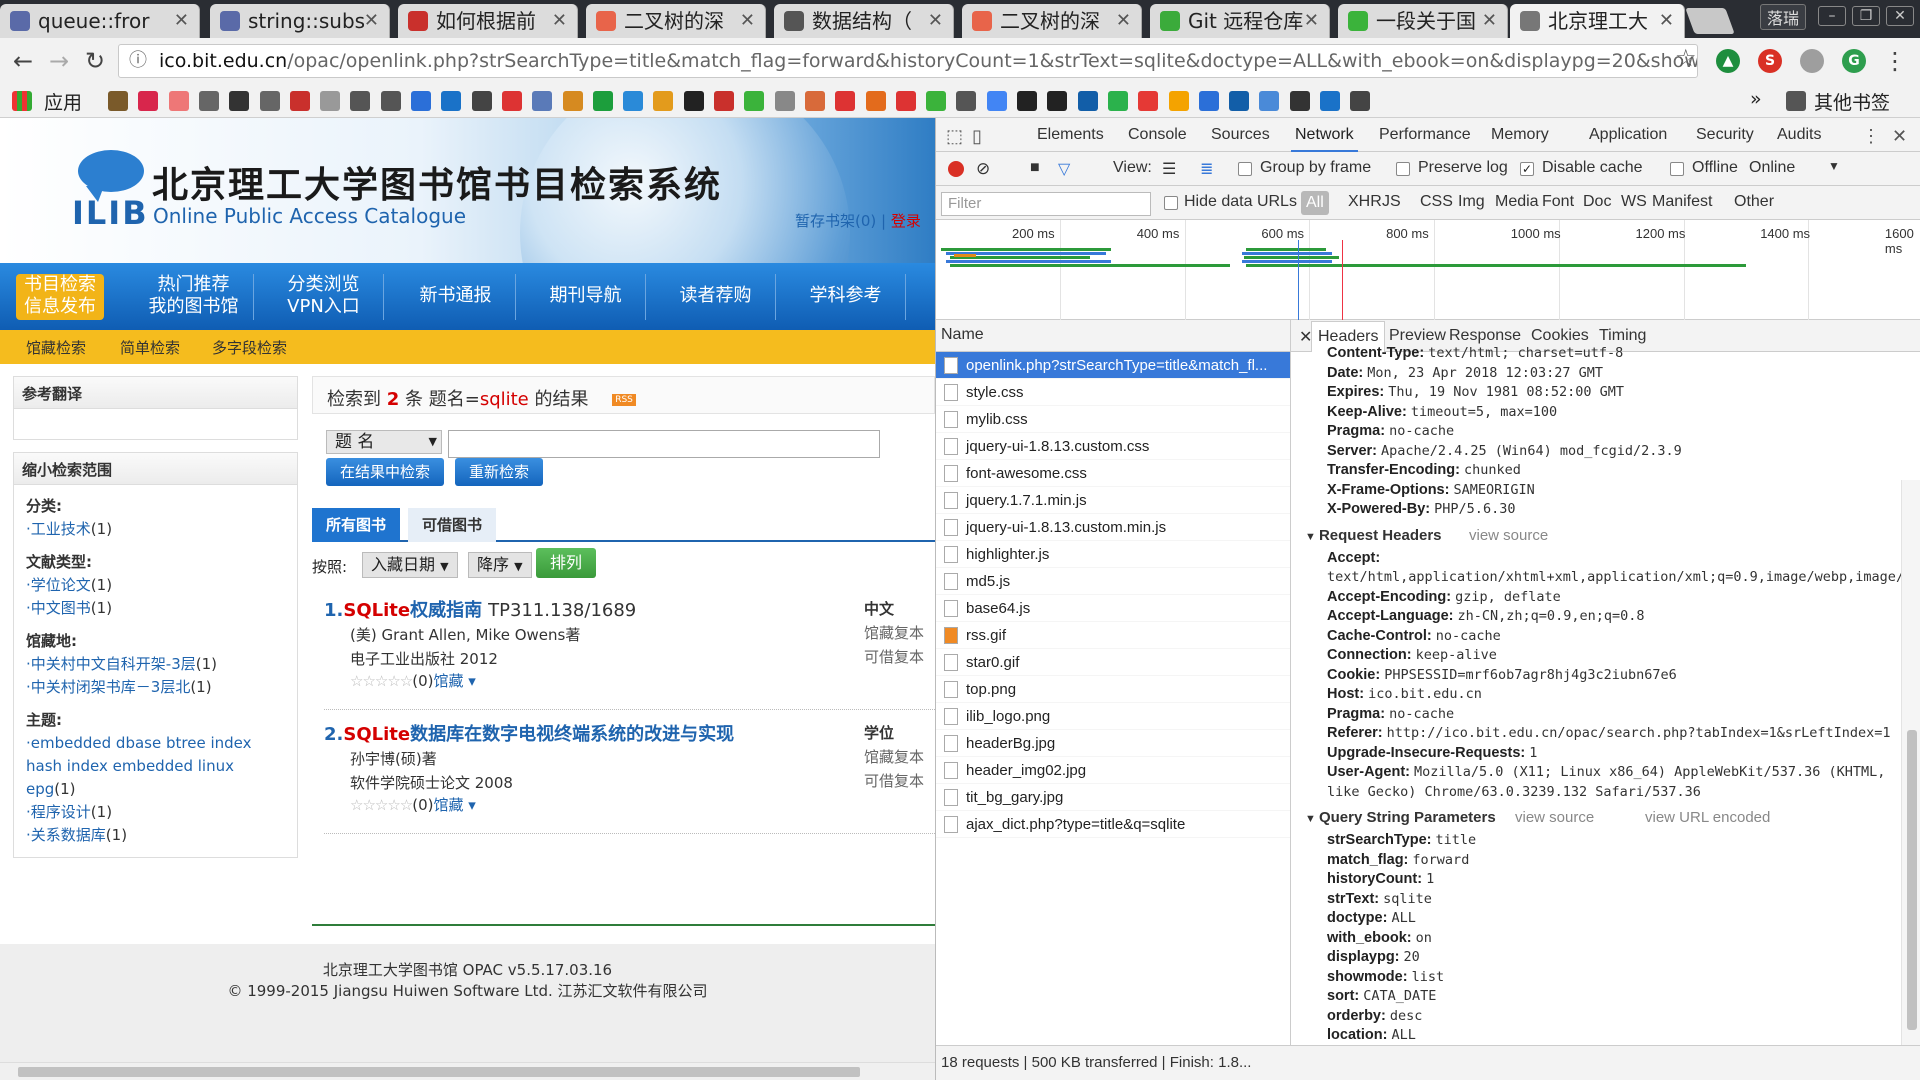 This screenshot has height=1080, width=1920. Describe the element at coordinates (1113, 662) in the screenshot. I see `request-row: star0.gif` at that location.